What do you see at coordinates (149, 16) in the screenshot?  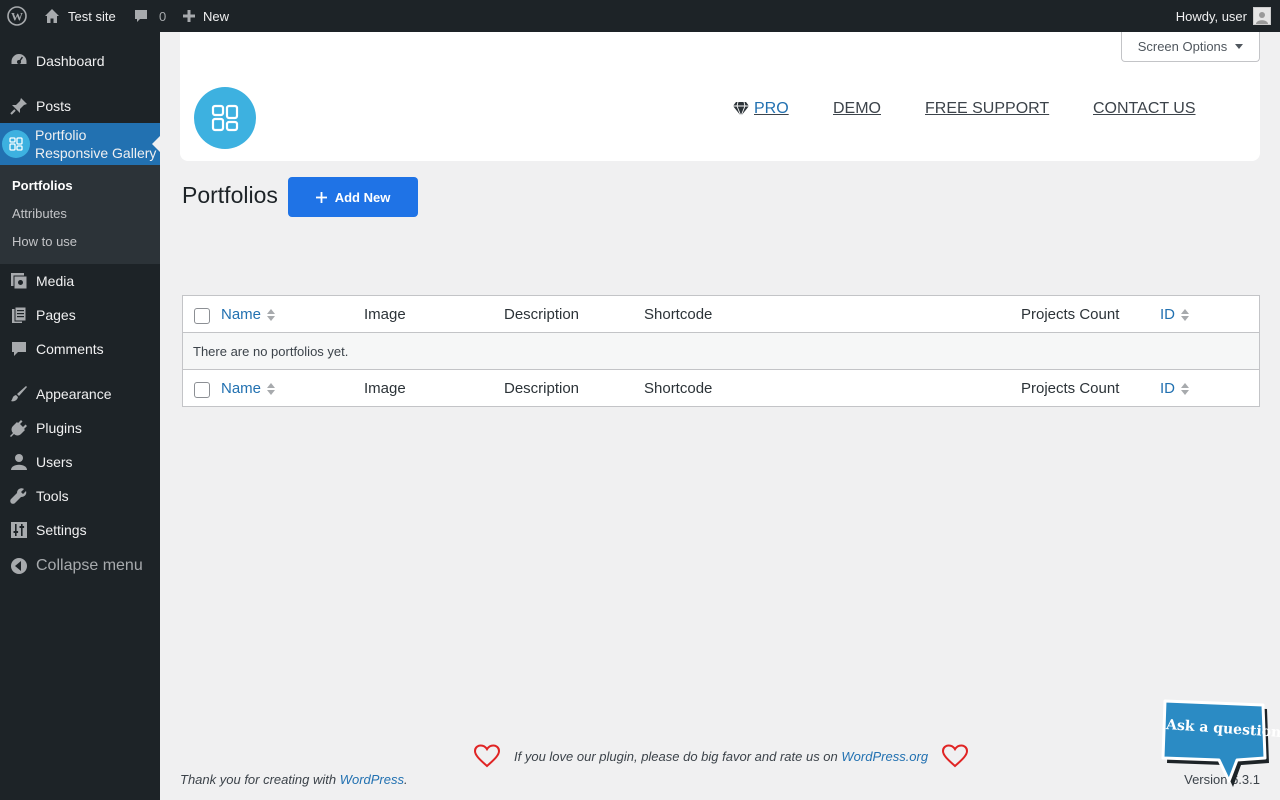 I see `comments-link: 0` at bounding box center [149, 16].